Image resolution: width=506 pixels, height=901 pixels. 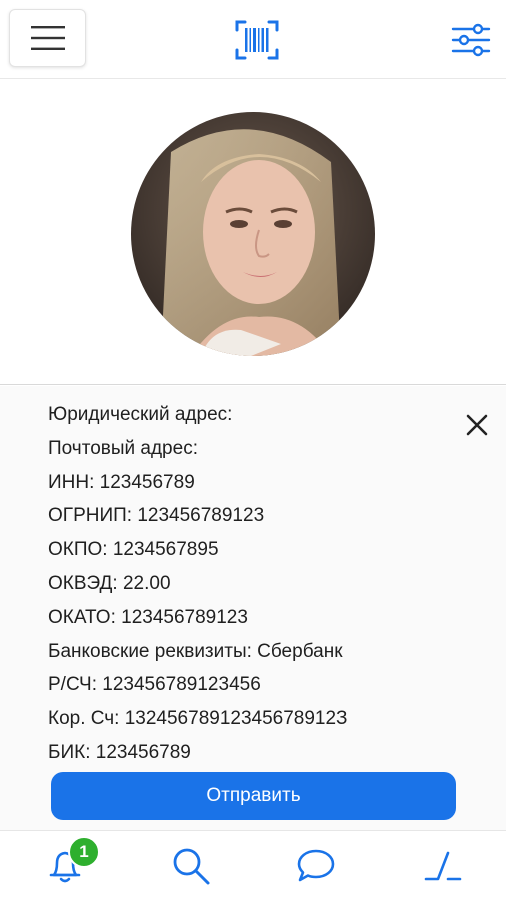 I want to click on top-bar, so click(x=253, y=39).